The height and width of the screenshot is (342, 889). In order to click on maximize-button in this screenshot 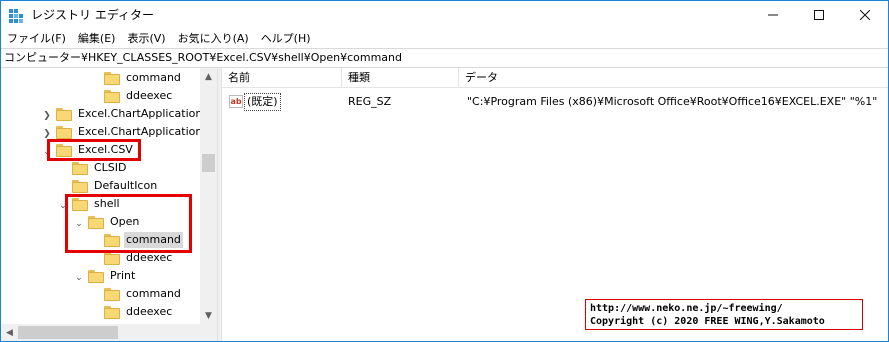, I will do `click(819, 15)`.